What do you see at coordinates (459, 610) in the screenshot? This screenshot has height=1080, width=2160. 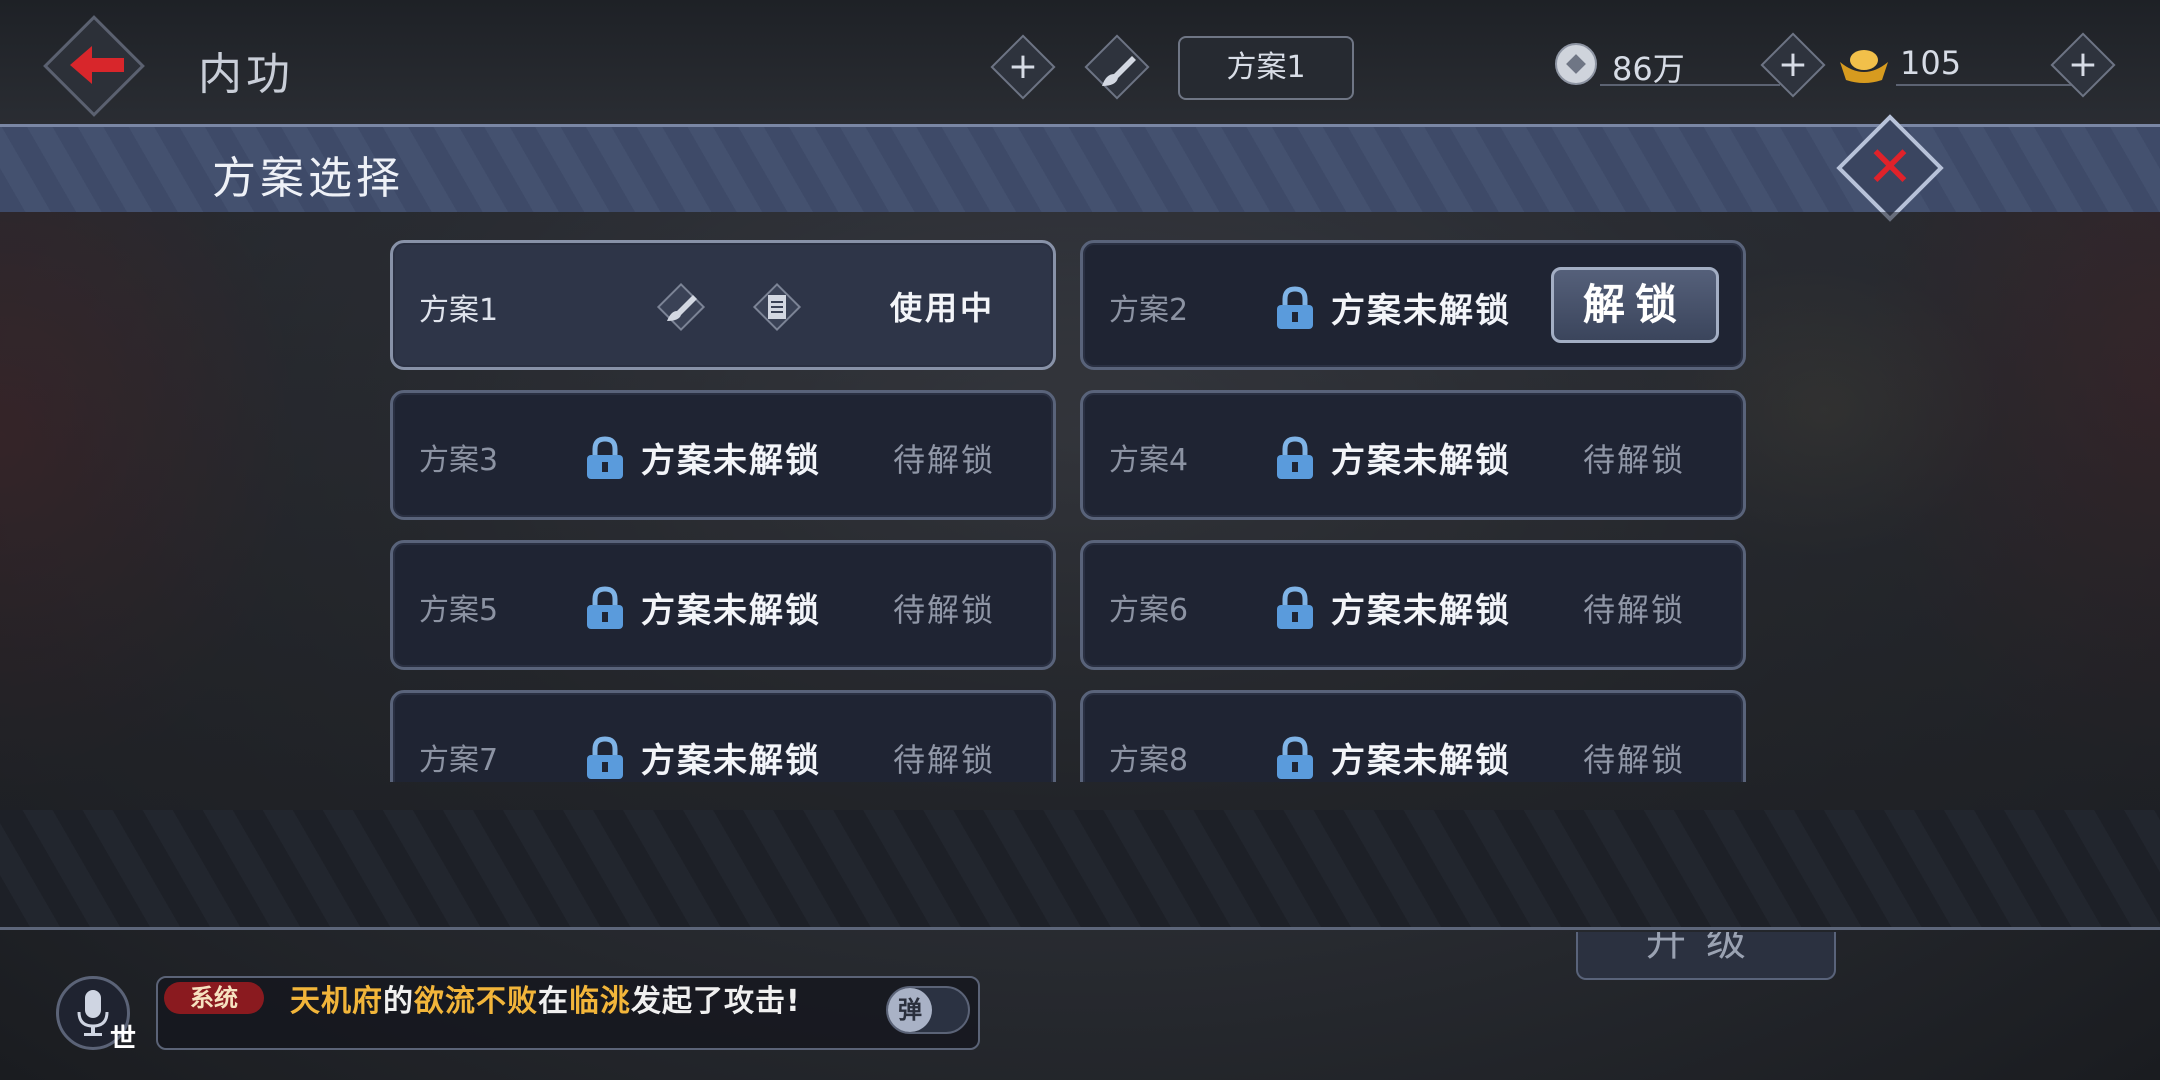 I see `plan-name: 方案5` at bounding box center [459, 610].